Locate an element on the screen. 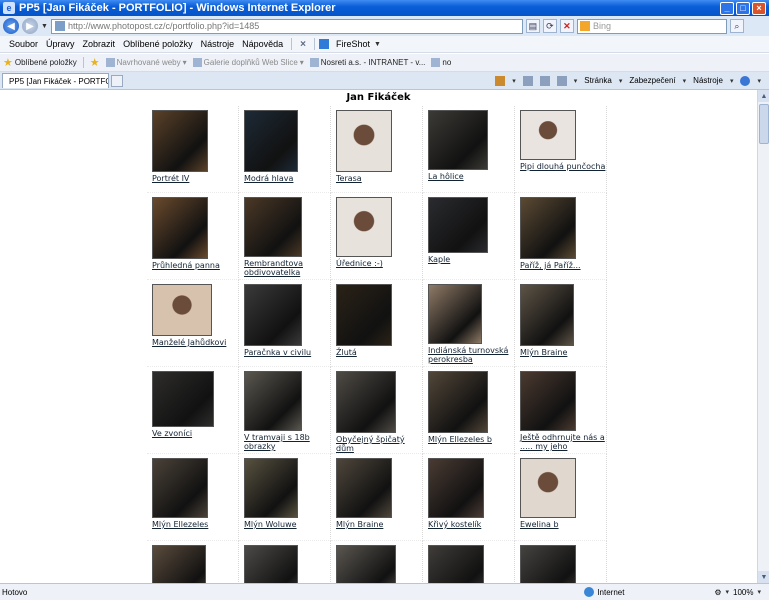 The width and height of the screenshot is (769, 600). vertical-scrollbar: ▲ ▼ is located at coordinates (763, 336).